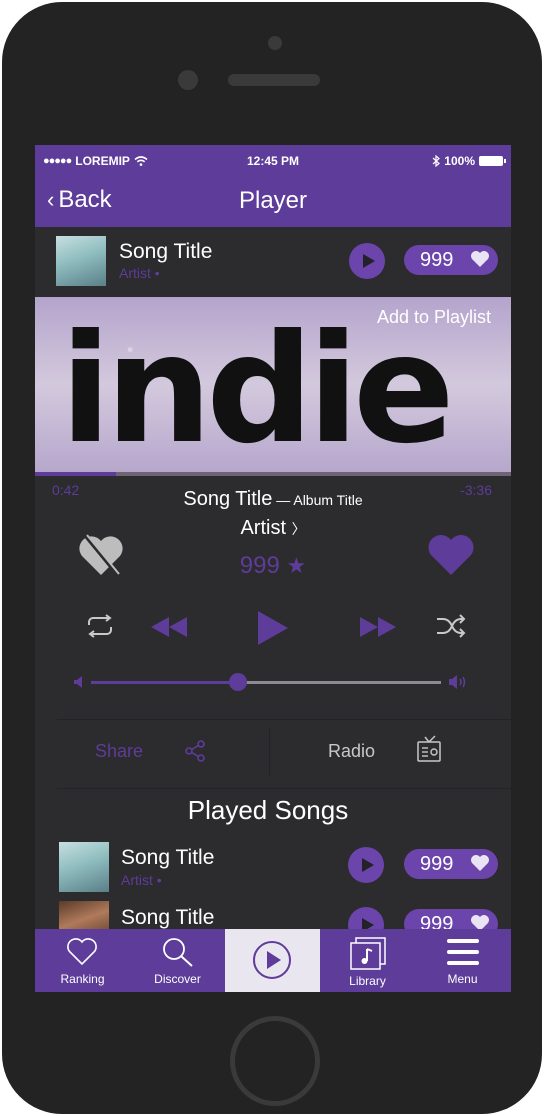 Image resolution: width=544 pixels, height=1116 pixels. What do you see at coordinates (268, 810) in the screenshot?
I see `played-songs-heading: Played Songs` at bounding box center [268, 810].